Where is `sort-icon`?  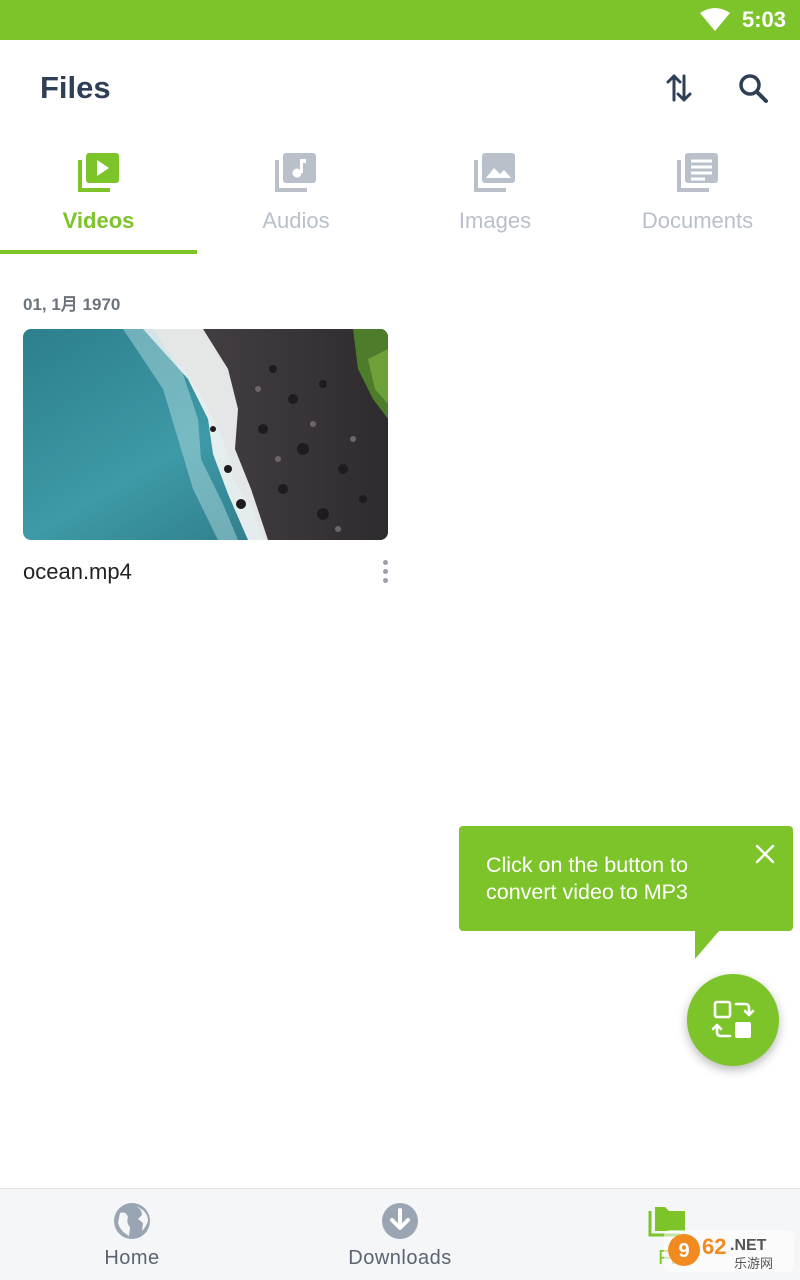 sort-icon is located at coordinates (679, 88).